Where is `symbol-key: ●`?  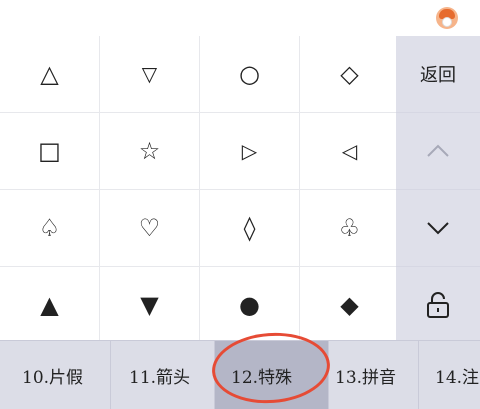 symbol-key: ● is located at coordinates (249, 305).